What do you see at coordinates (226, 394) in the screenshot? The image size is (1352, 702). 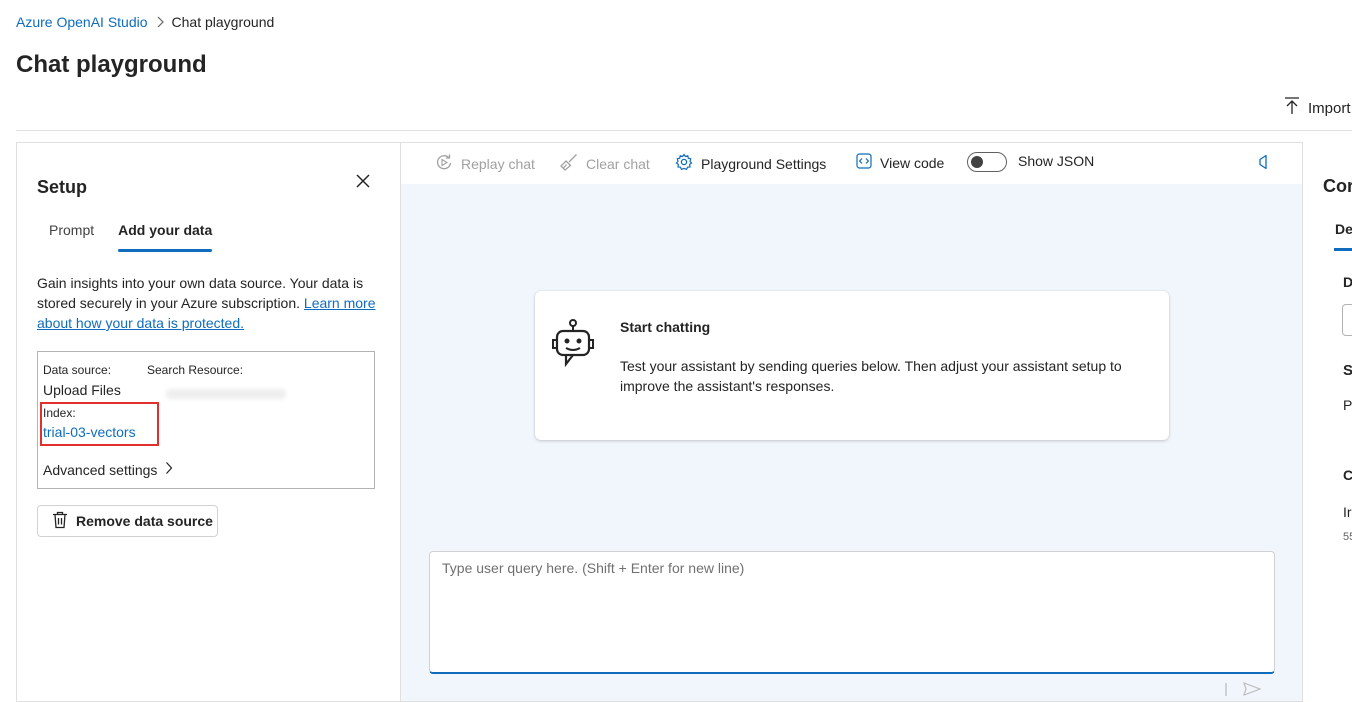 I see `search-resource-redacted` at bounding box center [226, 394].